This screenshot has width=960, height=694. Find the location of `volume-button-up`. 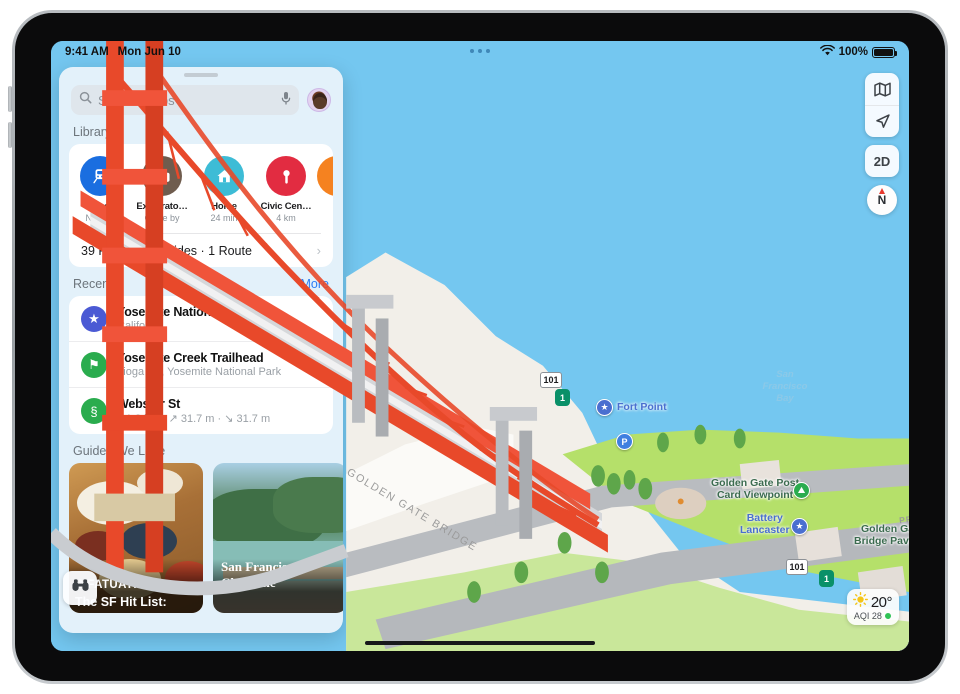

volume-button-up is located at coordinates (10, 99).